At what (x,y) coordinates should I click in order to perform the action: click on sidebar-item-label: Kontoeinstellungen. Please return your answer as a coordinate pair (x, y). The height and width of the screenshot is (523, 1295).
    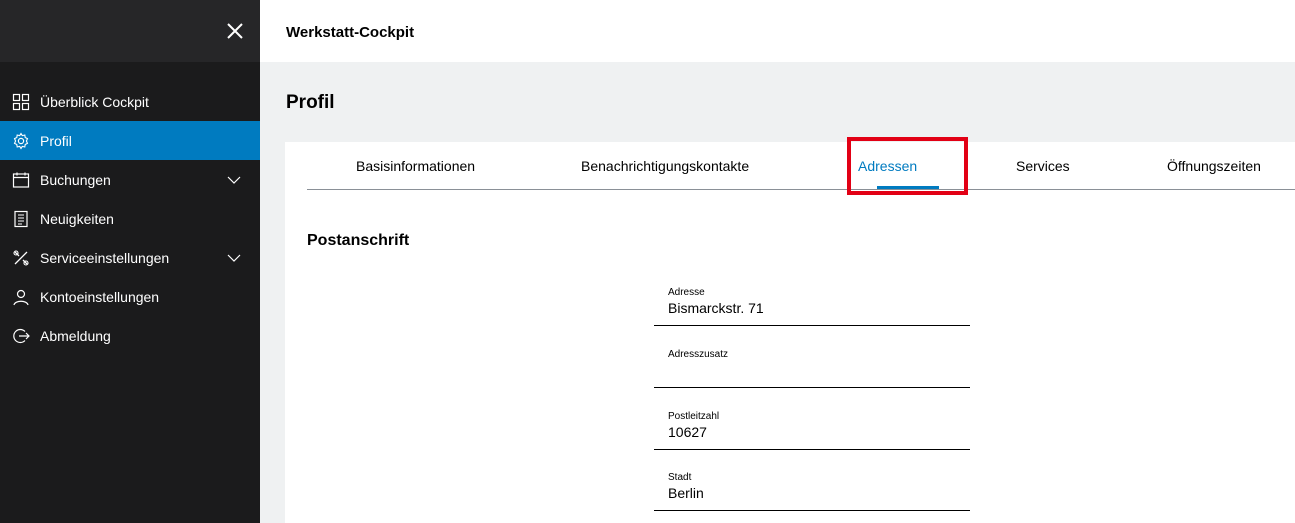
    Looking at the image, I should click on (100, 296).